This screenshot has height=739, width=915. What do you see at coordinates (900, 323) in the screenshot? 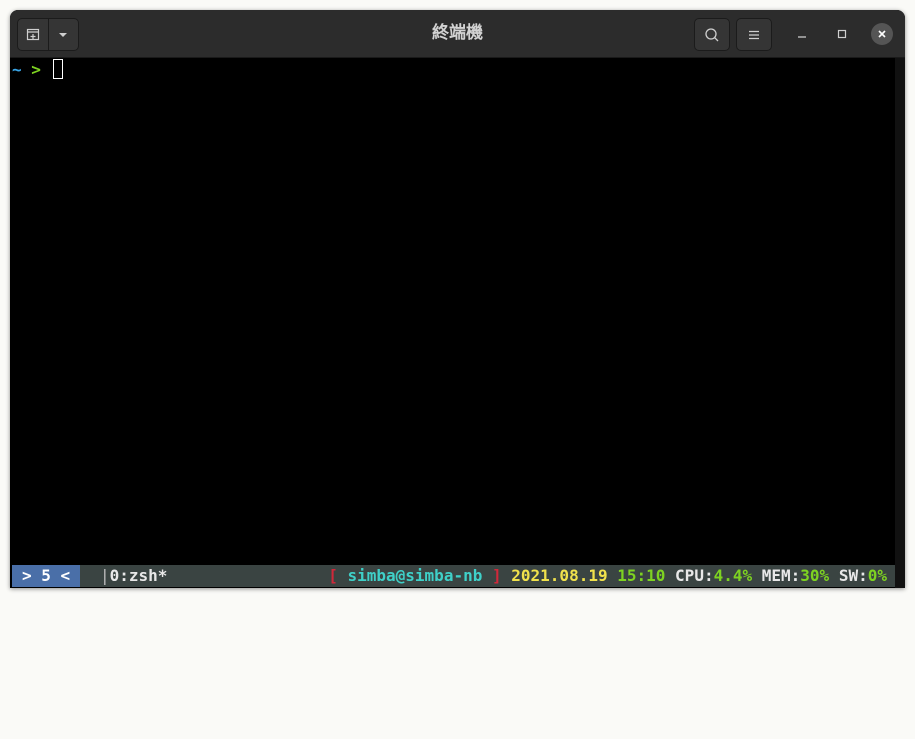
I see `terminal-scrollbar` at bounding box center [900, 323].